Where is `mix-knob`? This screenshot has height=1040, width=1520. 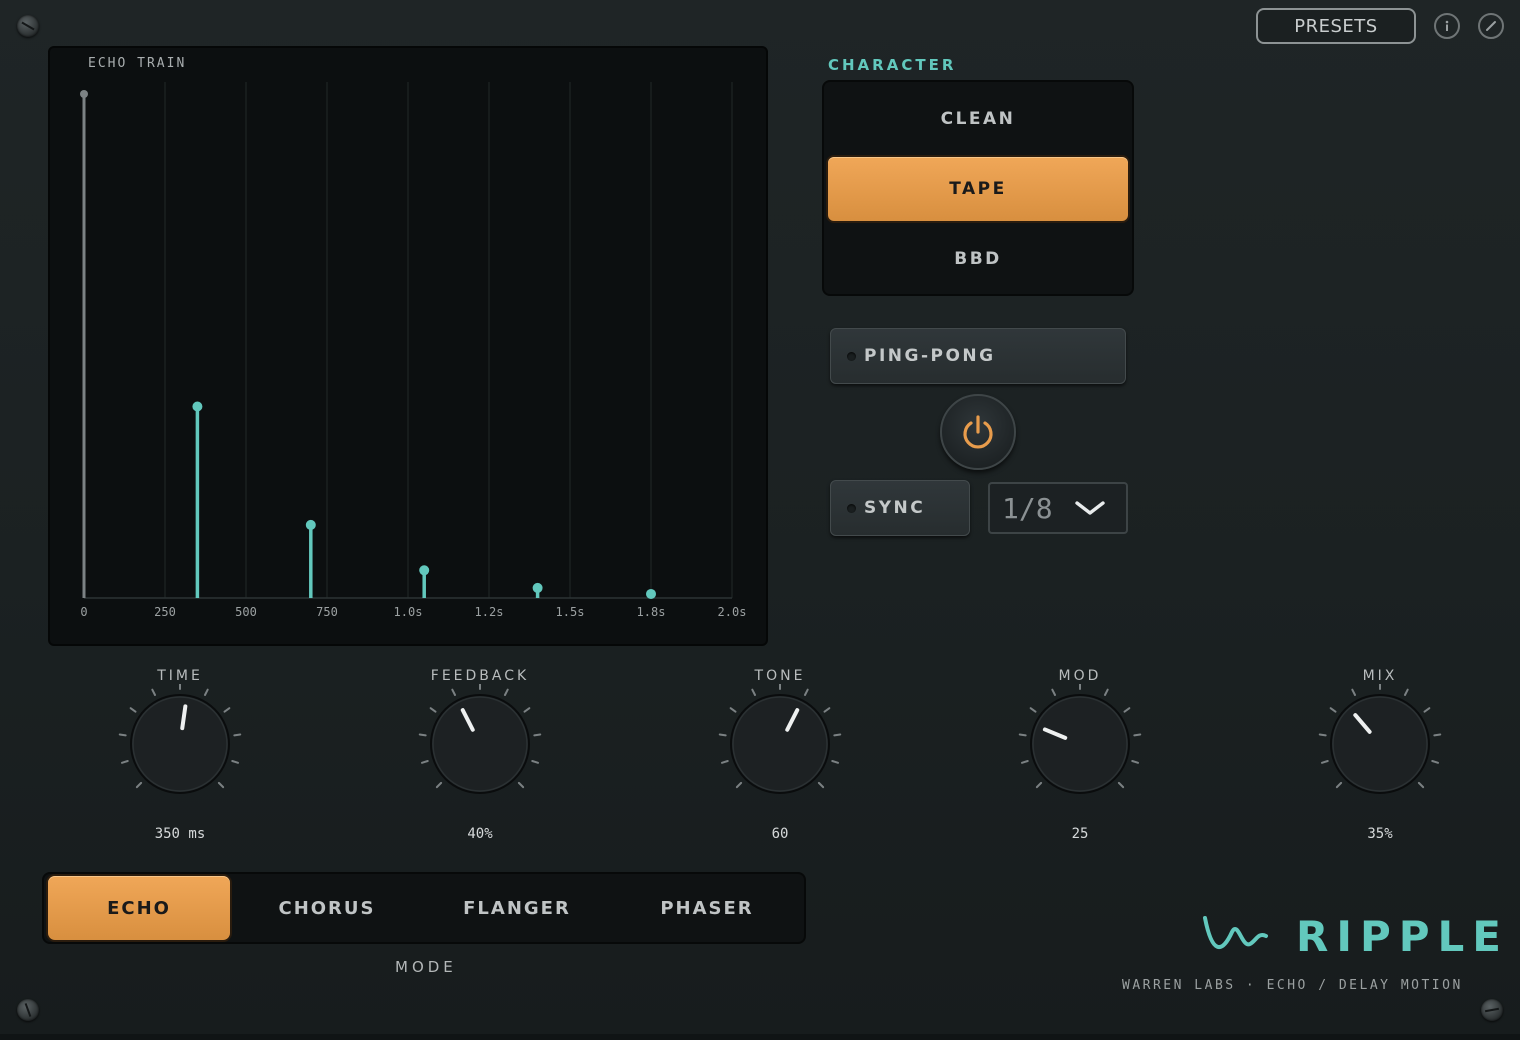
mix-knob is located at coordinates (1380, 743).